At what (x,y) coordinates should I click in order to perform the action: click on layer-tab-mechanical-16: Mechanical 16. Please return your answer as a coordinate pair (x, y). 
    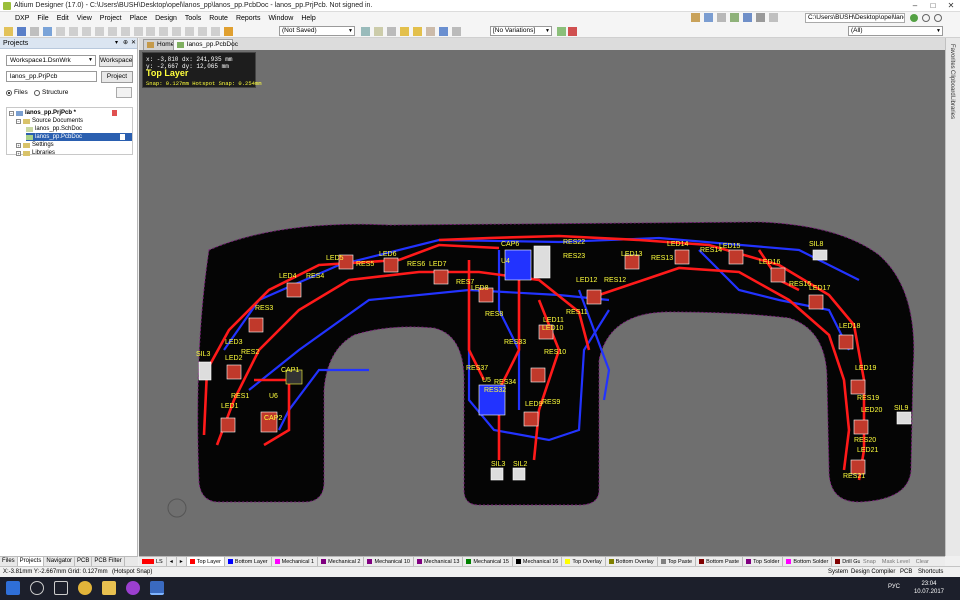
    Looking at the image, I should click on (538, 561).